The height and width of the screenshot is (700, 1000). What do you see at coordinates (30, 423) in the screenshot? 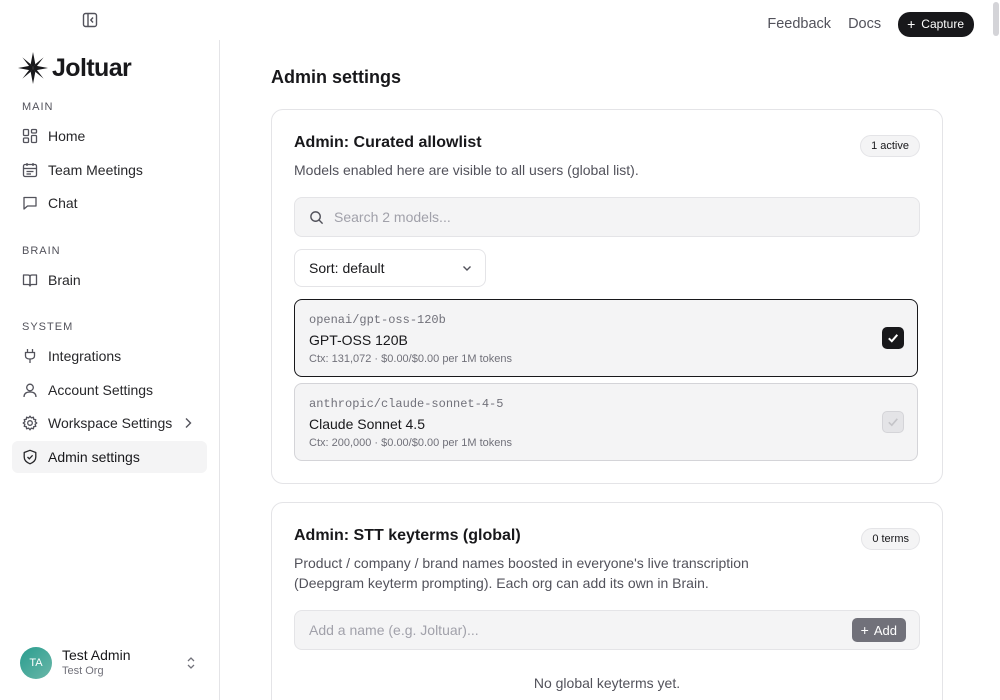
I see `gear-icon` at bounding box center [30, 423].